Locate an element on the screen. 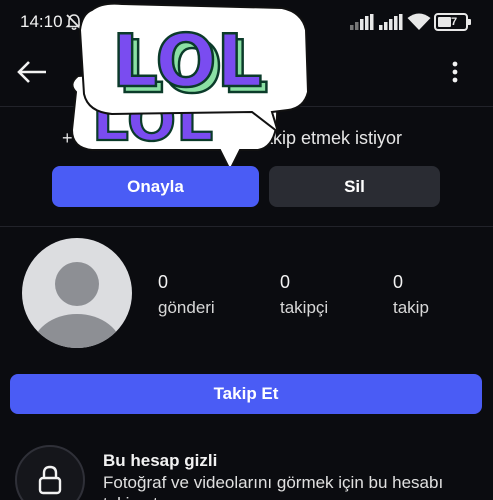 The image size is (493, 500). avatar-body is located at coordinates (77, 331).